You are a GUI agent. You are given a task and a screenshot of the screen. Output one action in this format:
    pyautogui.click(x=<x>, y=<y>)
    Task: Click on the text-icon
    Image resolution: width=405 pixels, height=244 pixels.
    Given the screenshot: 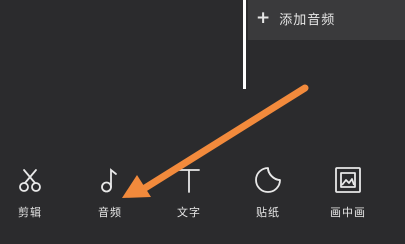 What is the action you would take?
    pyautogui.click(x=189, y=181)
    